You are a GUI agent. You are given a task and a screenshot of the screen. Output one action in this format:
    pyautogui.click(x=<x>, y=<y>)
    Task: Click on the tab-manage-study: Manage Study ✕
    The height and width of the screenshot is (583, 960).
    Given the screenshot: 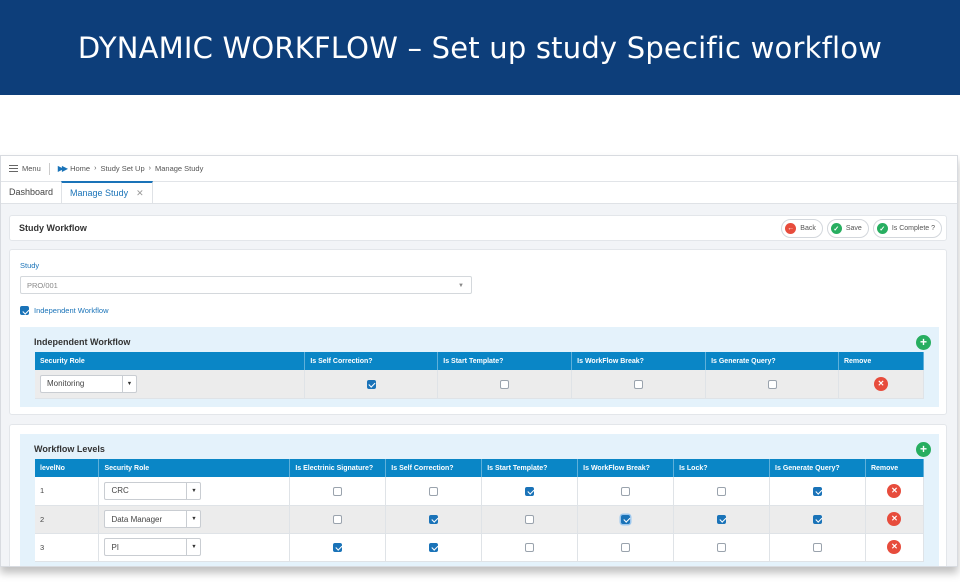 What is the action you would take?
    pyautogui.click(x=107, y=192)
    